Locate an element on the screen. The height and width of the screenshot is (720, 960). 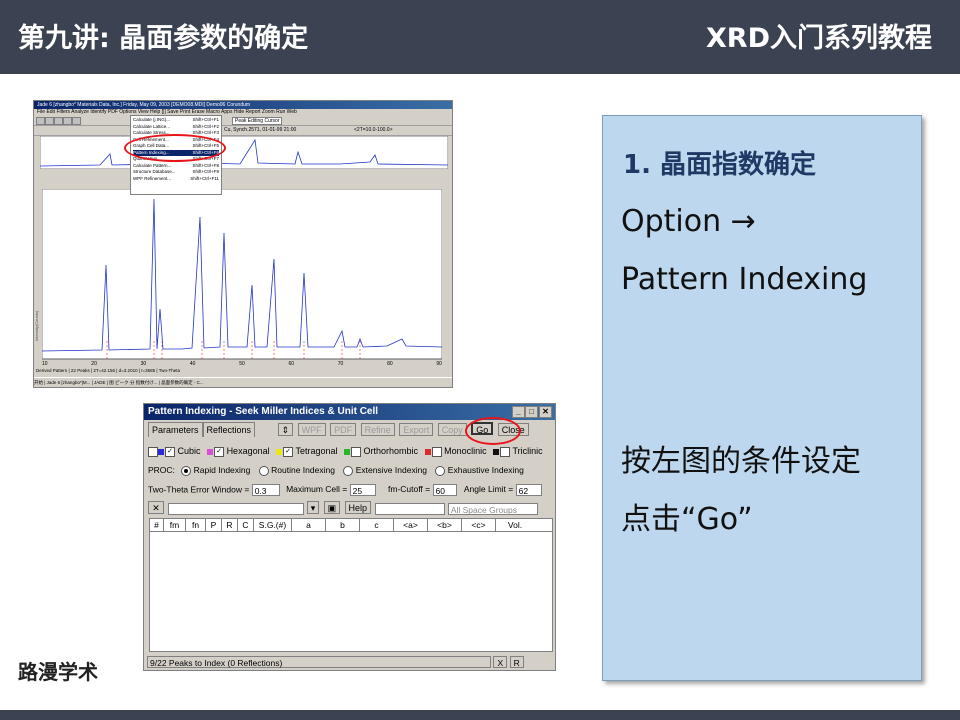
column-header: b is located at coordinates (343, 525).